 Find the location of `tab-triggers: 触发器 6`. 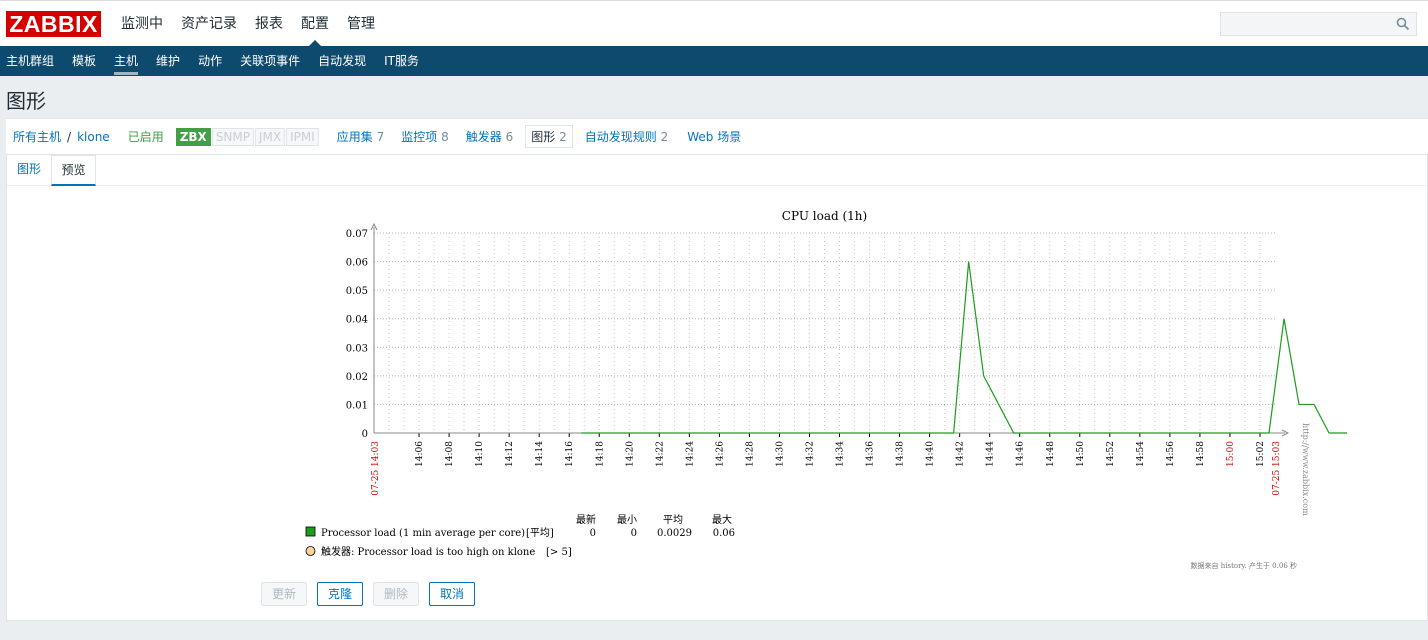

tab-triggers: 触发器 6 is located at coordinates (489, 136).